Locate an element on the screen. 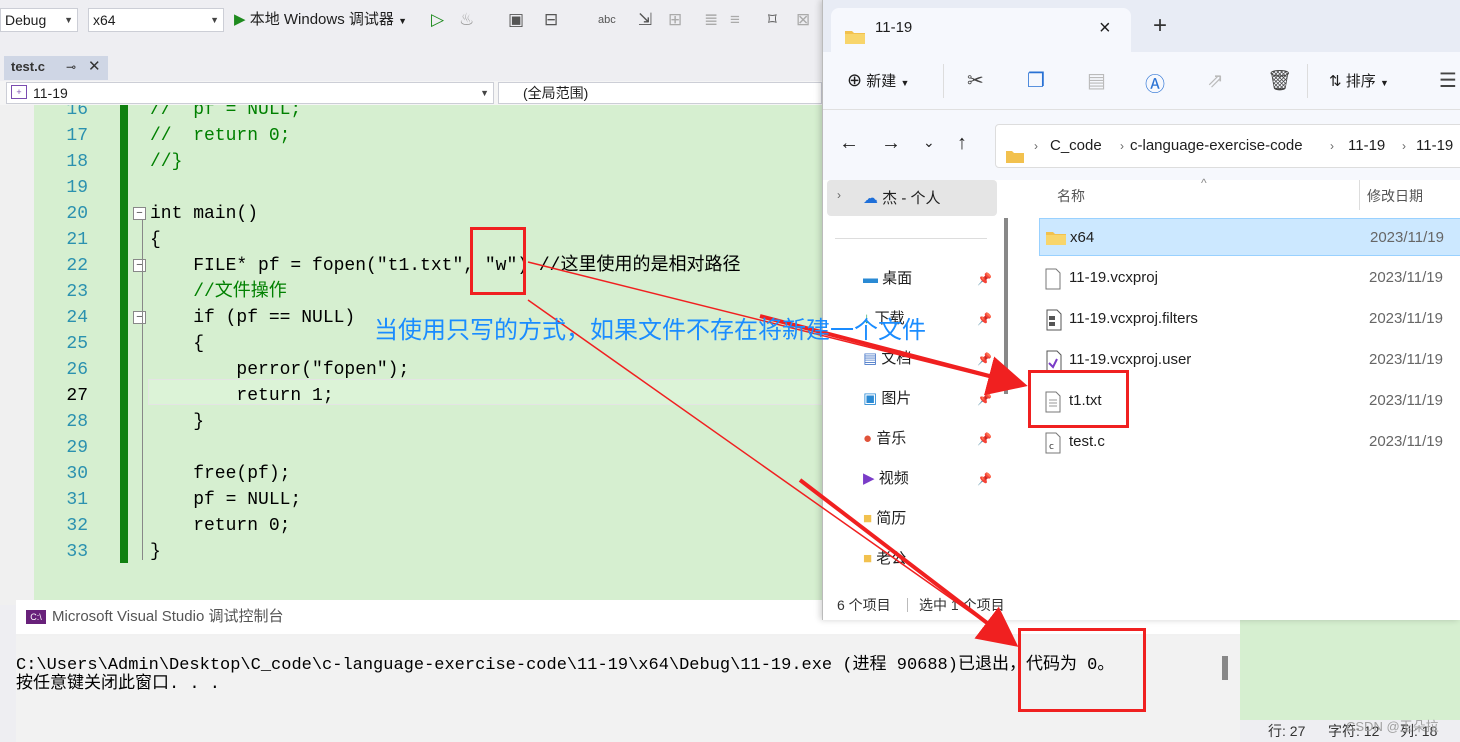 This screenshot has height=742, width=1460. watermark: CSDN @玉朵拉 is located at coordinates (1392, 726).